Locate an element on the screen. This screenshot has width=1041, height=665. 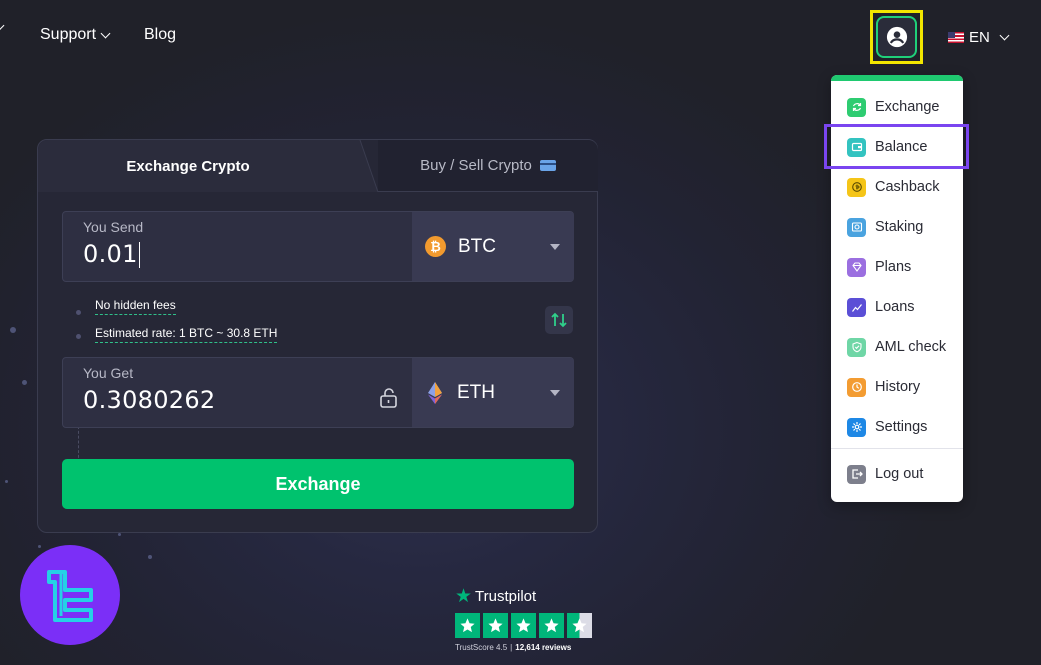
user-account-button is located at coordinates (896, 37).